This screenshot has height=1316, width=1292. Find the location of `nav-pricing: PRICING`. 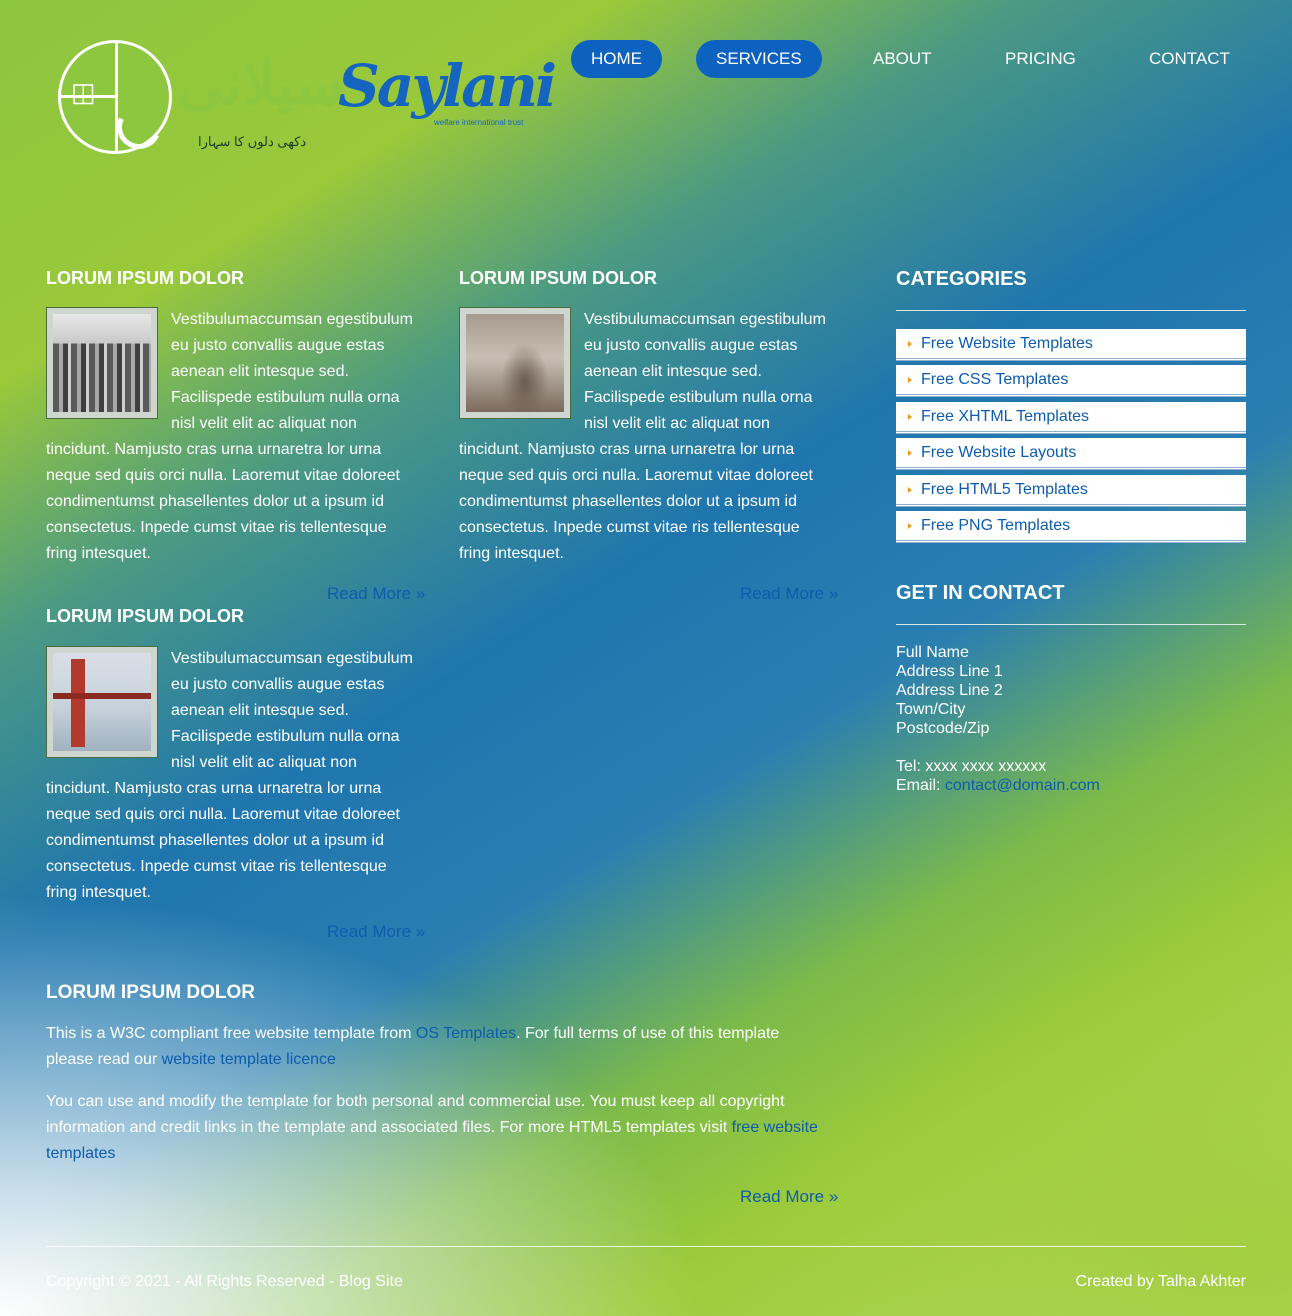

nav-pricing: PRICING is located at coordinates (1040, 59).